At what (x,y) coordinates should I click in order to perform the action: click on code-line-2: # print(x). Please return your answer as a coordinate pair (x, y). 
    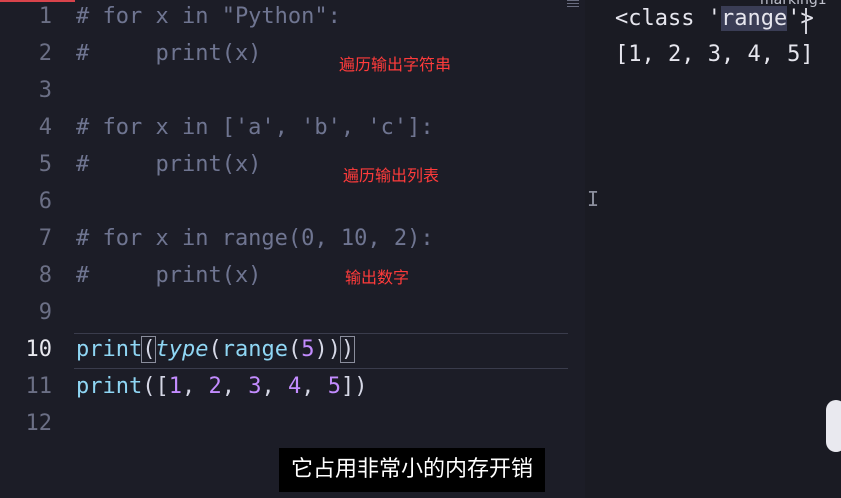
    Looking at the image, I should click on (168, 53).